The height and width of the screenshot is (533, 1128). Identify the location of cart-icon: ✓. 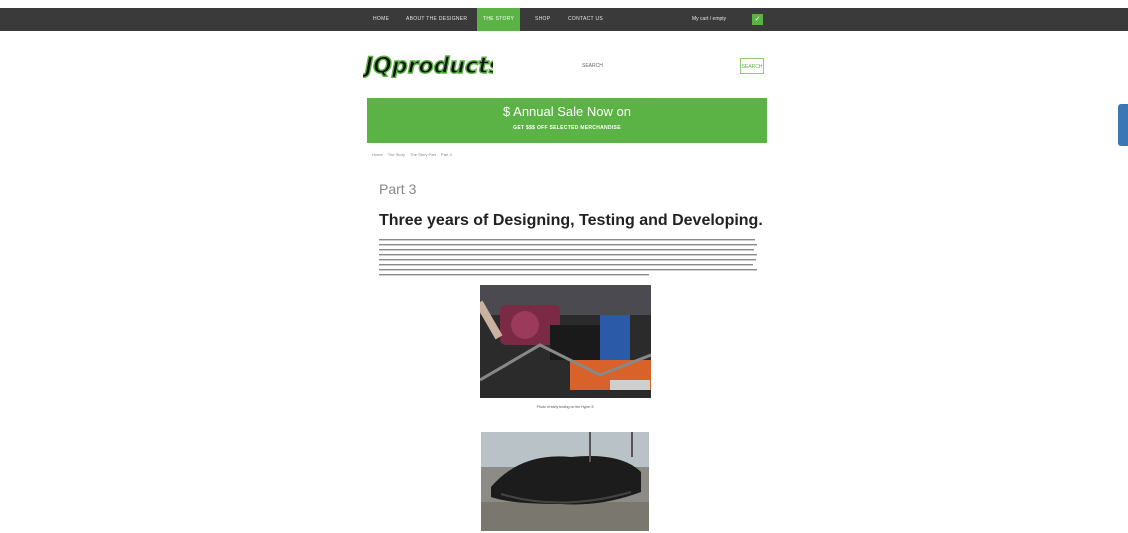
(757, 19).